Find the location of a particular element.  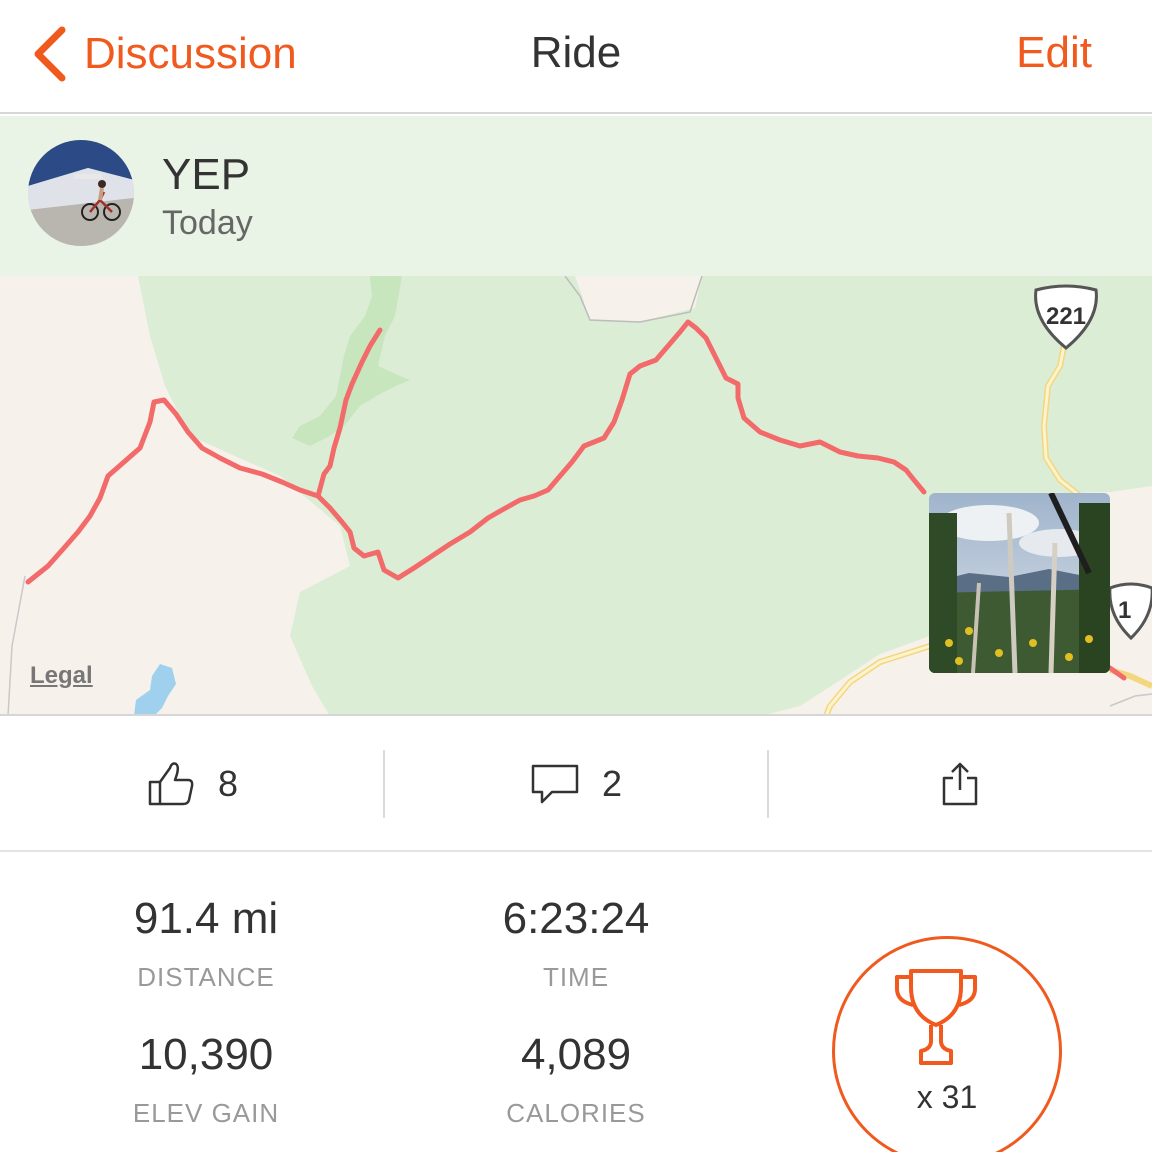

shield-number-1: 1 is located at coordinates (1124, 610).